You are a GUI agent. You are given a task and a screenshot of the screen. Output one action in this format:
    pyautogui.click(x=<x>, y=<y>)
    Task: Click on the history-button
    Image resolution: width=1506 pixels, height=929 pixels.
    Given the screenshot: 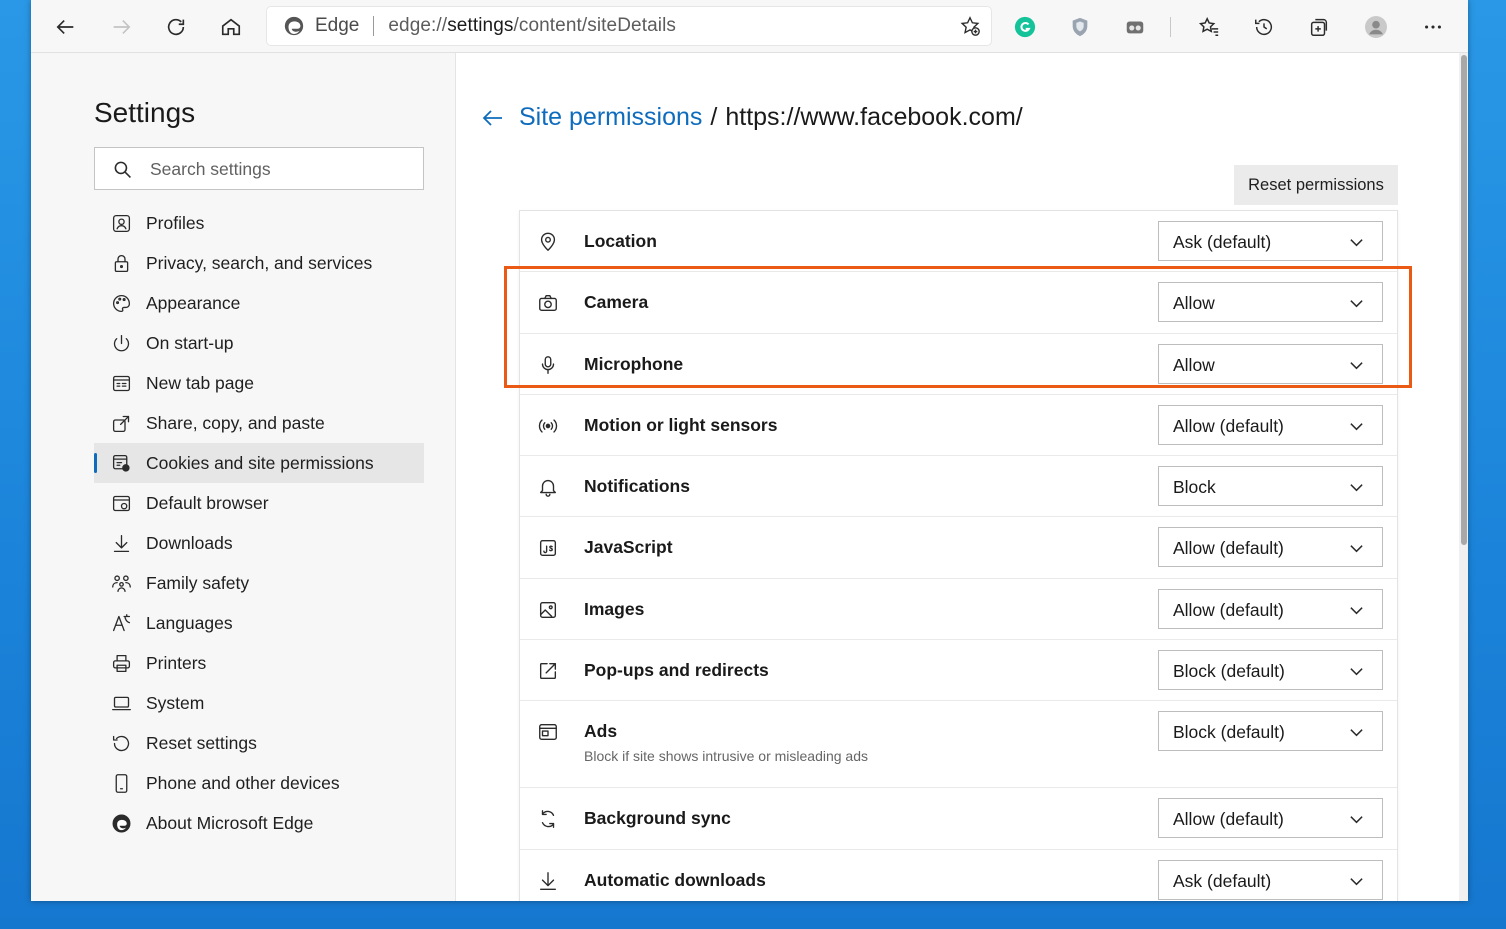 What is the action you would take?
    pyautogui.click(x=1264, y=27)
    